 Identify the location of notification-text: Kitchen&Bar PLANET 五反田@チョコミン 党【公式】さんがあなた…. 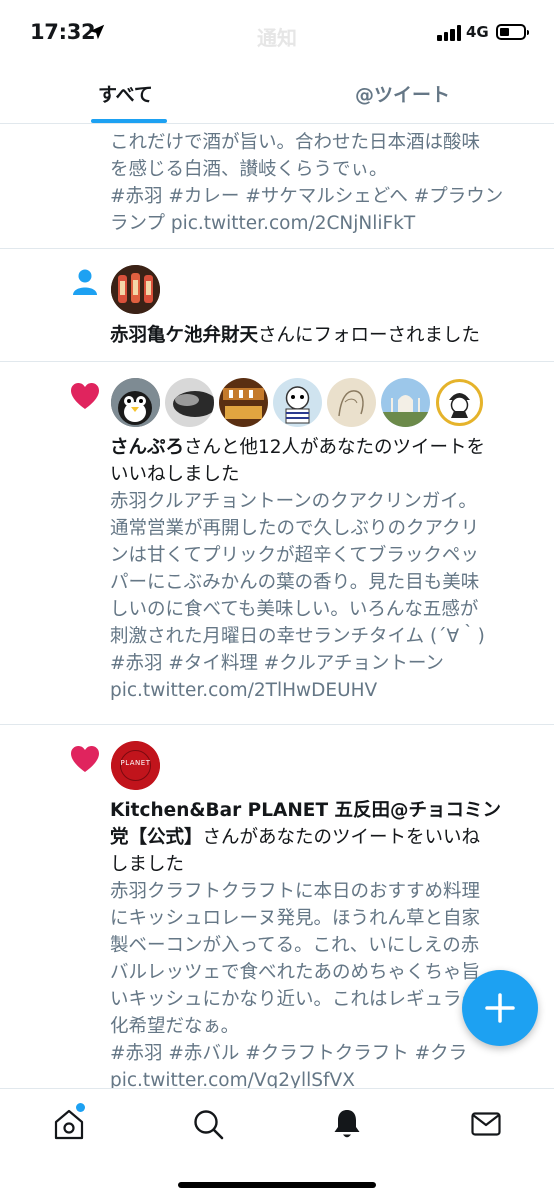
(320, 837).